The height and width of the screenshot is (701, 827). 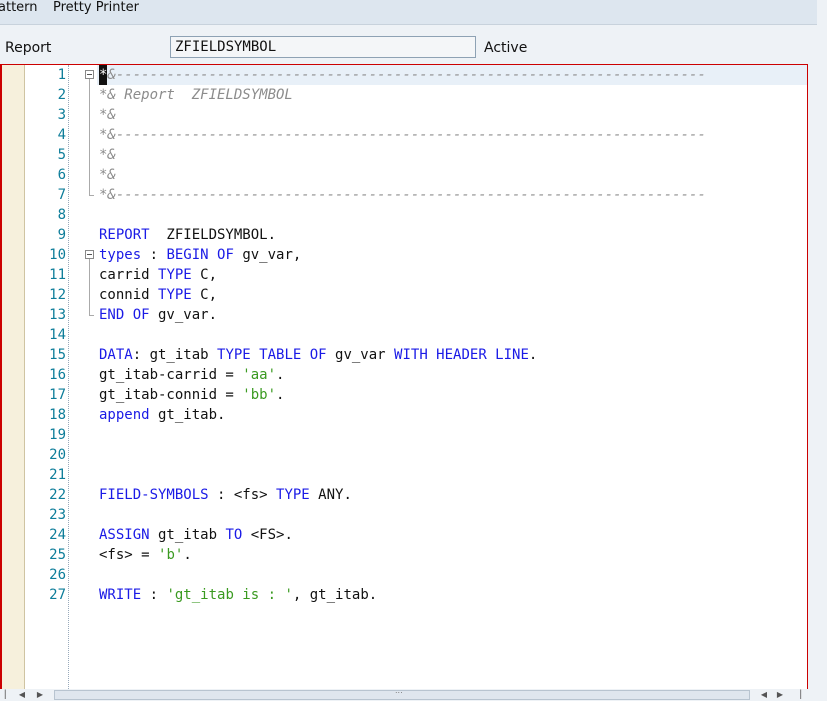 What do you see at coordinates (57, 335) in the screenshot?
I see `line-number: 14` at bounding box center [57, 335].